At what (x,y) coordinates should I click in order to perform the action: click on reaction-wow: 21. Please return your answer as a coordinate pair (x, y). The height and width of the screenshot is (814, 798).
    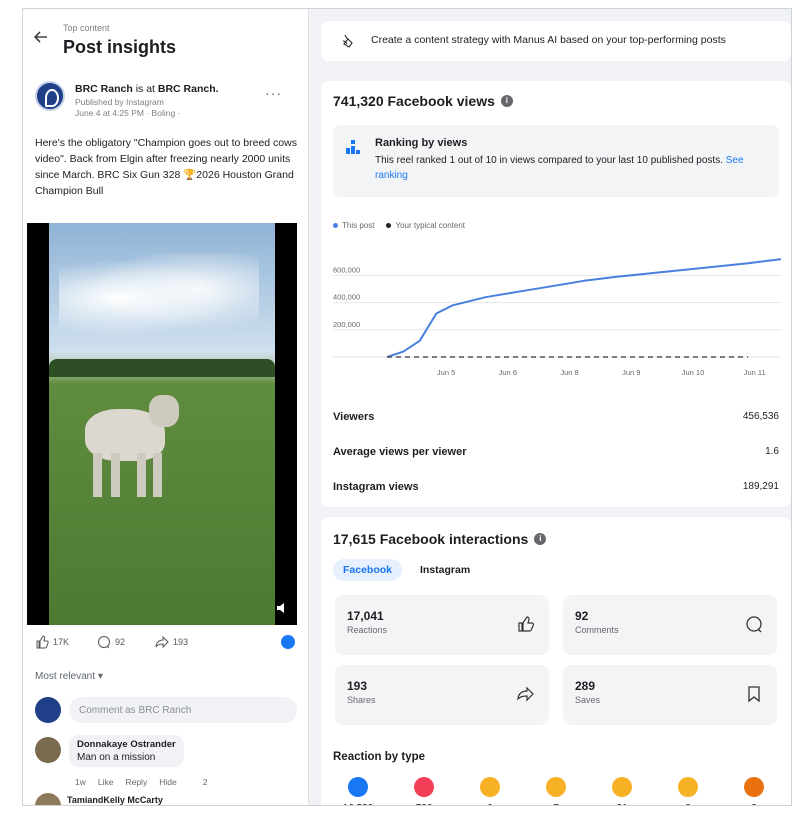
    Looking at the image, I should click on (622, 791).